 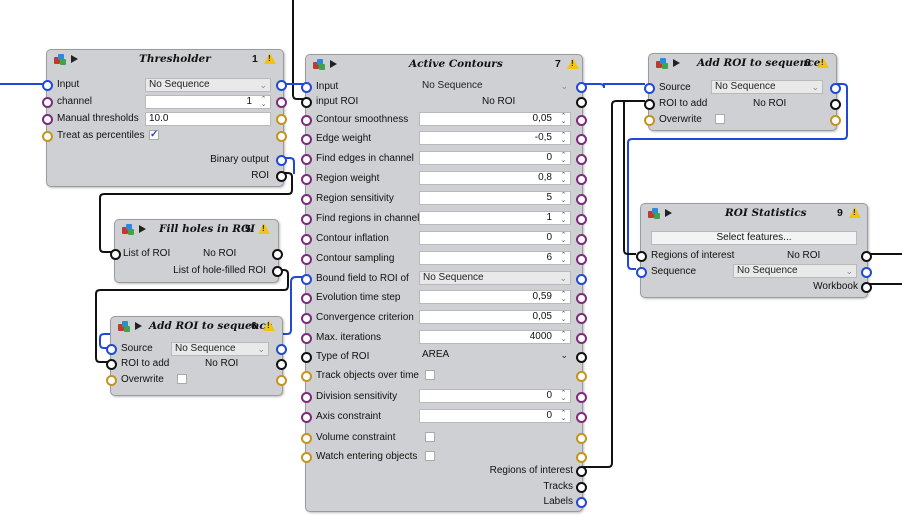 What do you see at coordinates (220, 349) in the screenshot?
I see `source-select: No Sequence ⌄` at bounding box center [220, 349].